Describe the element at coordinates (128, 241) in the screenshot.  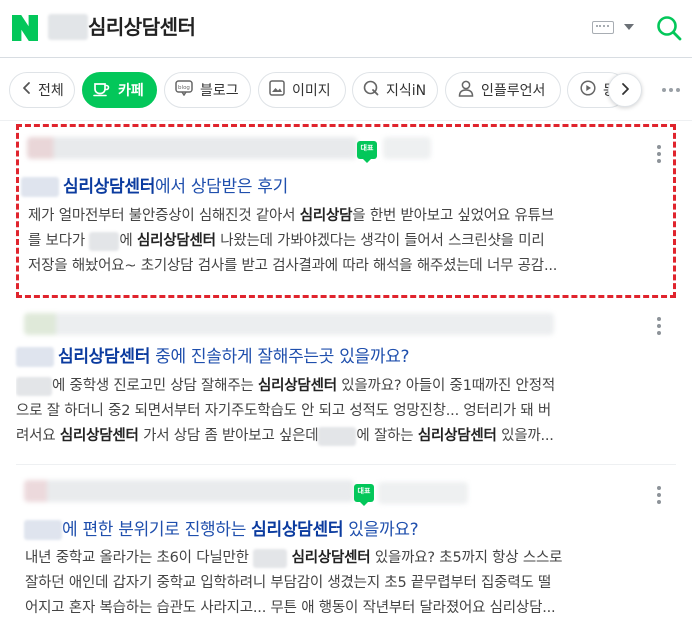
I see `snippet-text: 에` at that location.